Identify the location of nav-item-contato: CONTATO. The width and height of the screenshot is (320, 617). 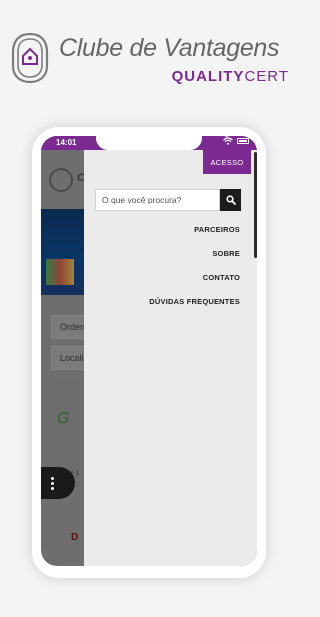
(194, 285).